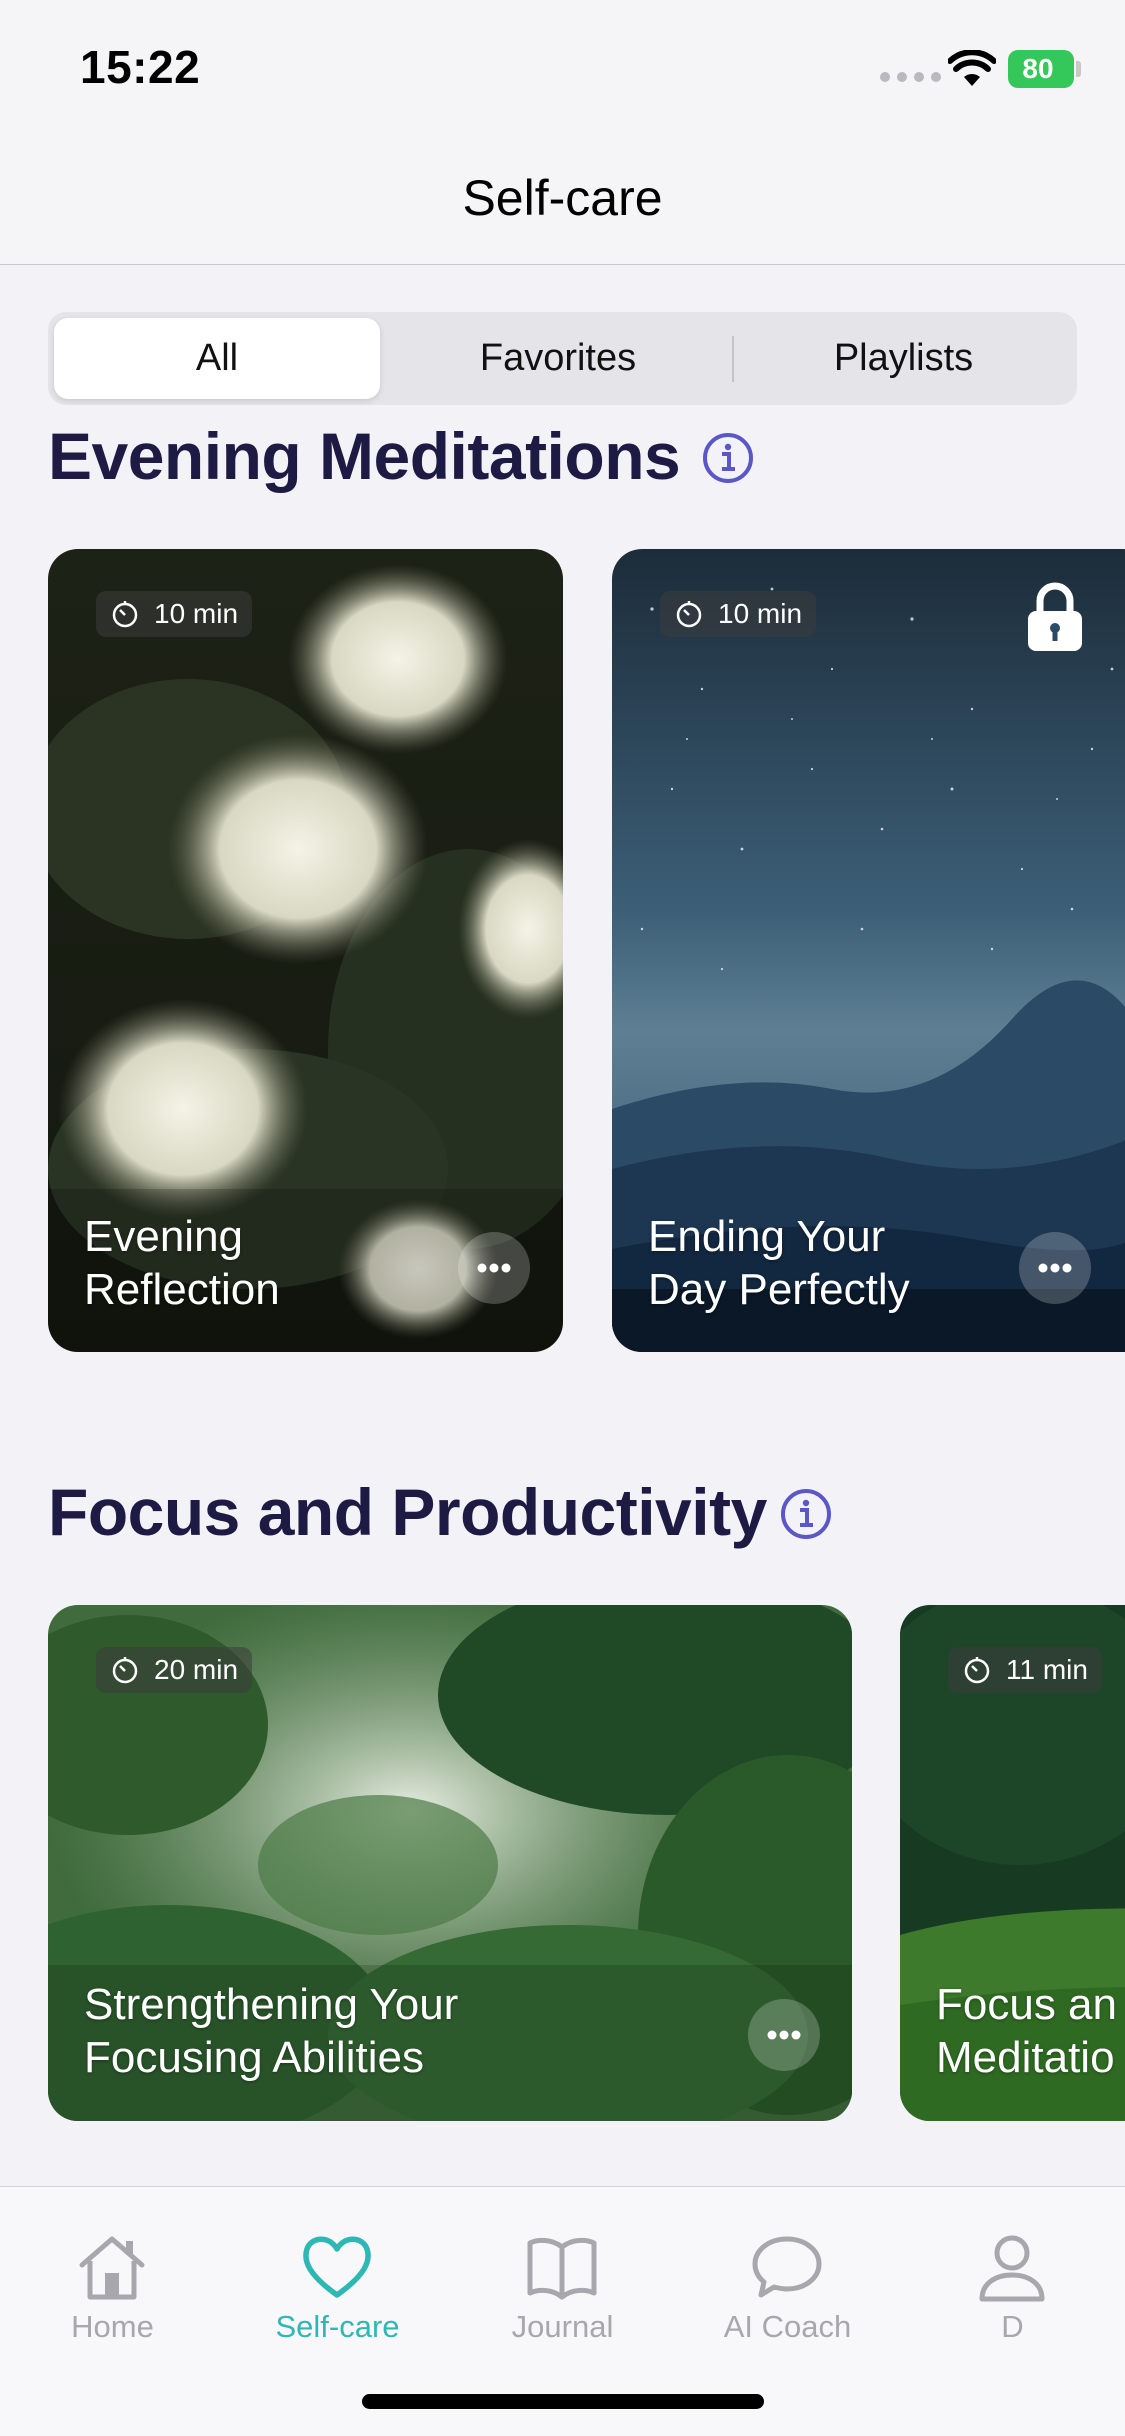 The width and height of the screenshot is (1125, 2436). Describe the element at coordinates (1012, 2268) in the screenshot. I see `person-icon` at that location.